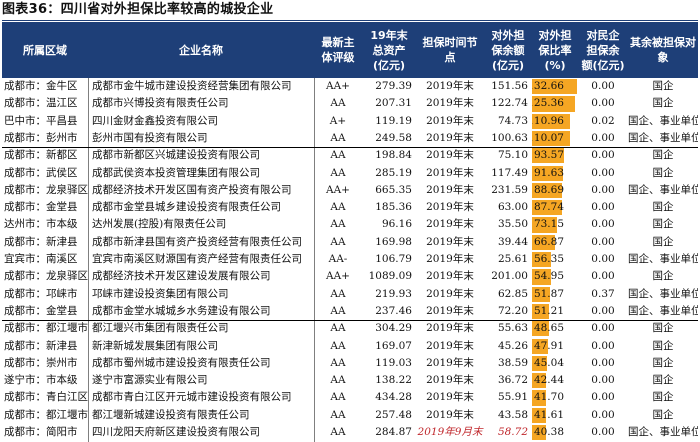 The height and width of the screenshot is (442, 700). Describe the element at coordinates (548, 310) in the screenshot. I see `ratio-value: 51.21` at that location.